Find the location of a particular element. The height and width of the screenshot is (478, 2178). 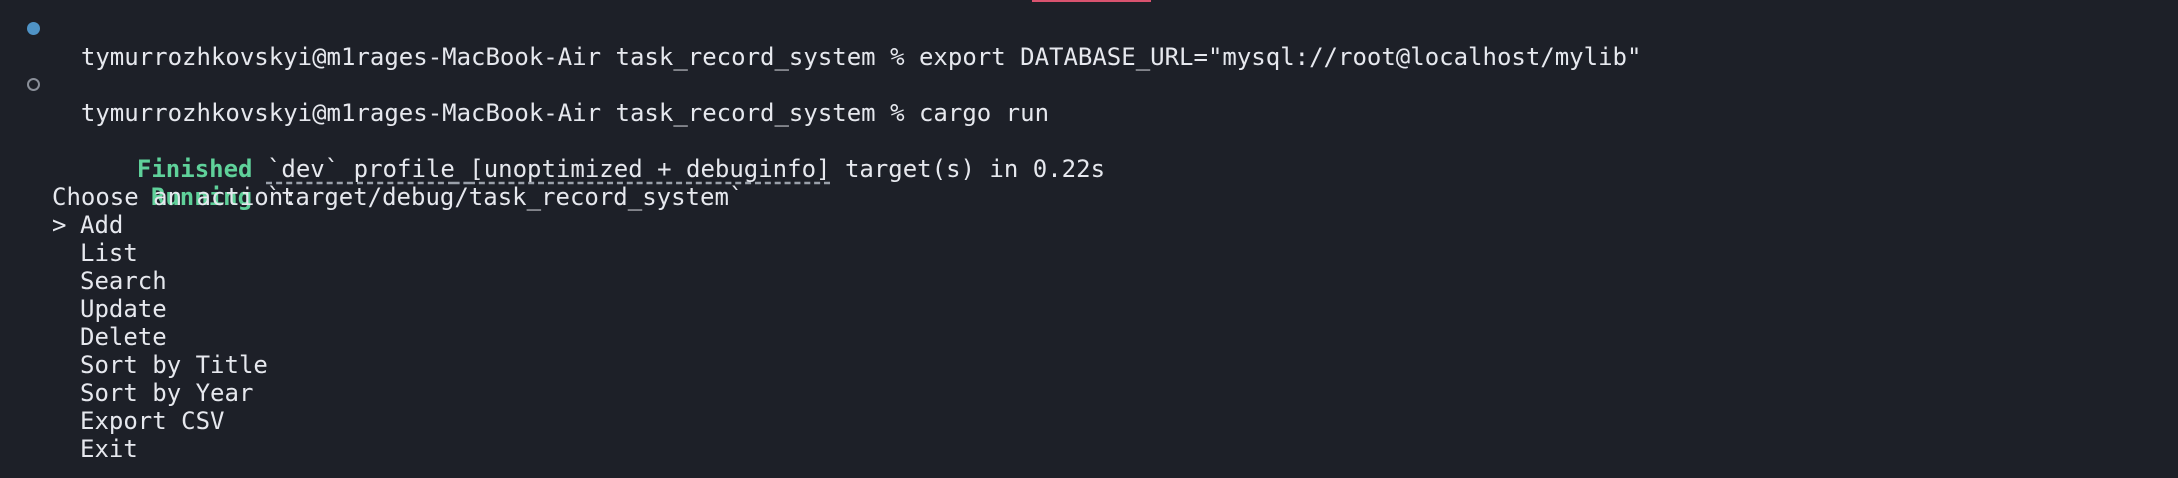

menu-heading: Choose an action: is located at coordinates (175, 197).